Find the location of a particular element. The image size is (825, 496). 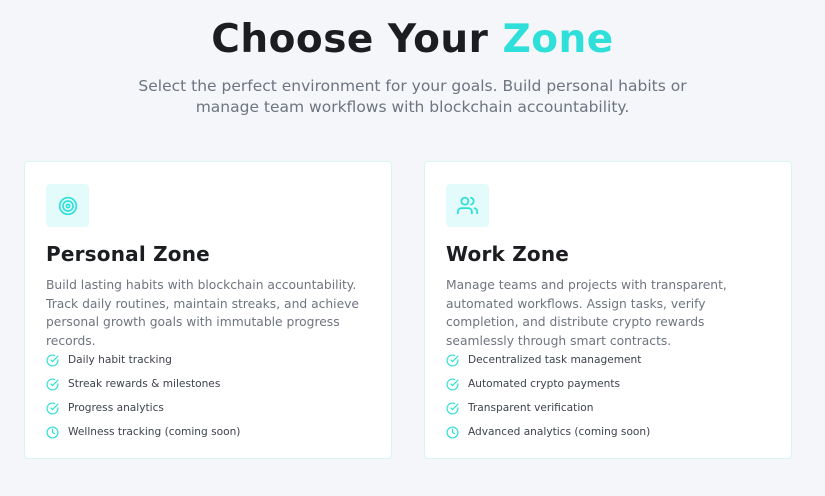

feature-item: Automated crypto payments is located at coordinates (548, 384).